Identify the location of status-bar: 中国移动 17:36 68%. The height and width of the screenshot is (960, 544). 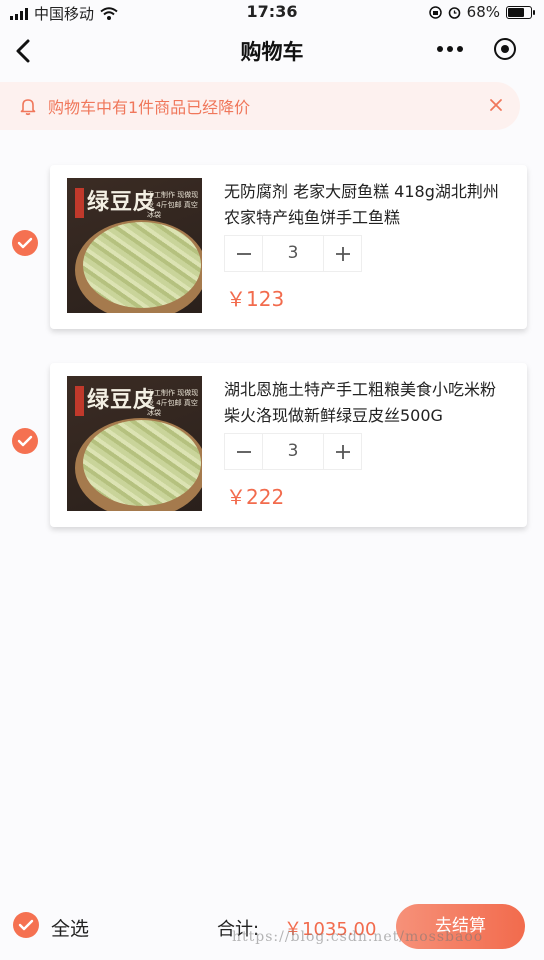
(272, 12).